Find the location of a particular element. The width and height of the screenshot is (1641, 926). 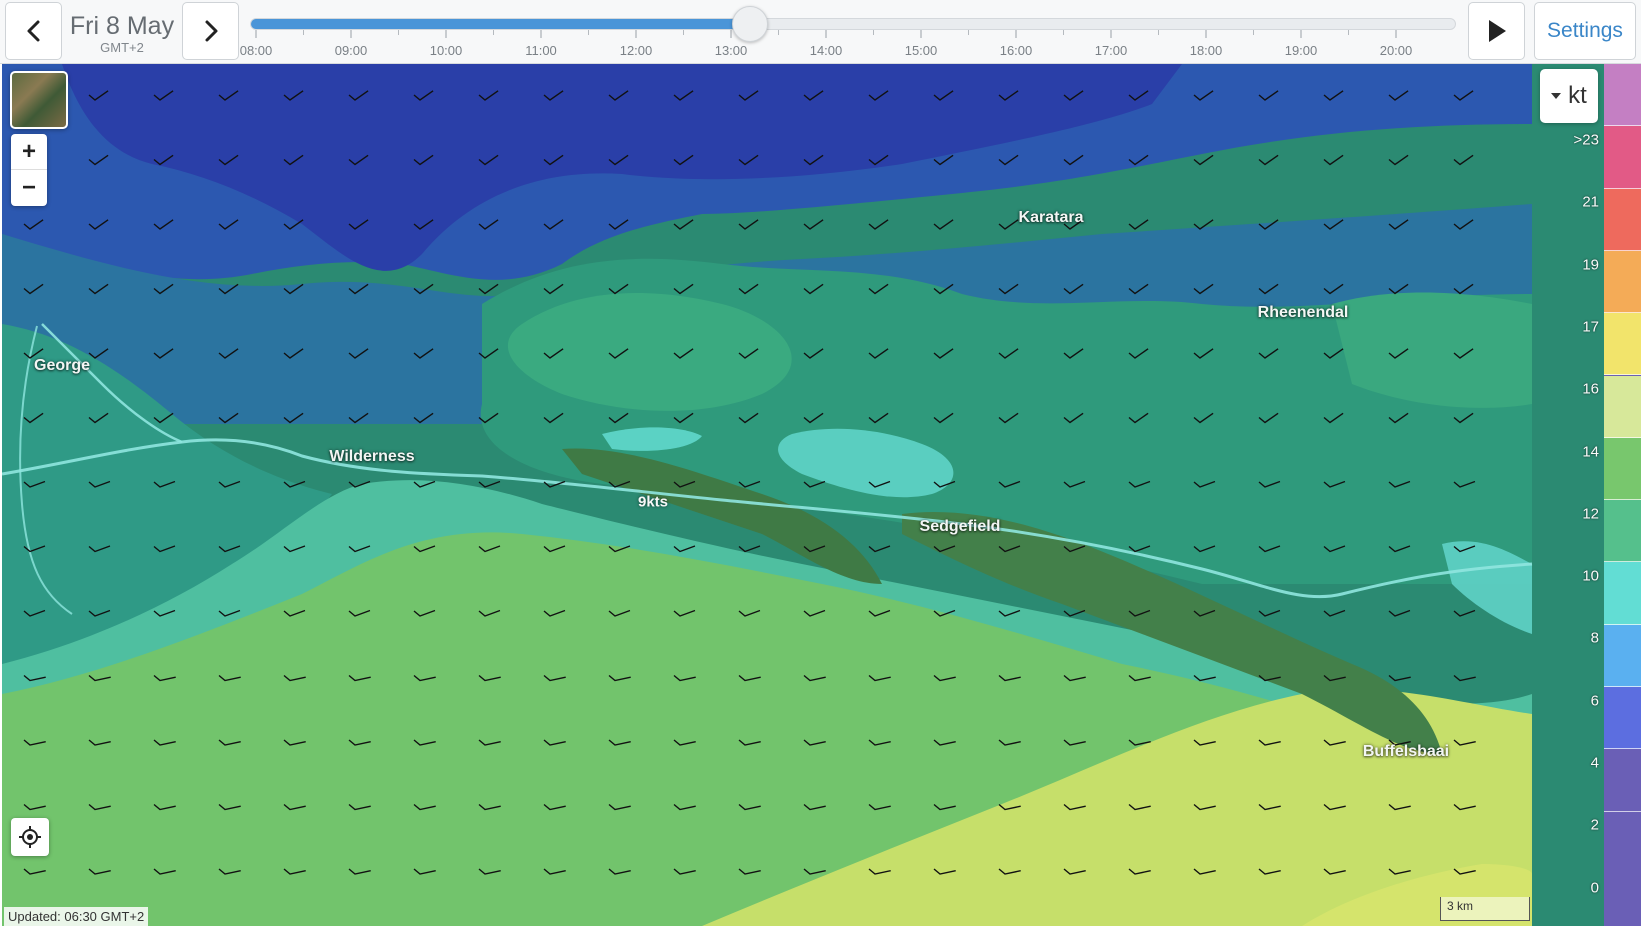

hour-label: 08:00 is located at coordinates (256, 50).